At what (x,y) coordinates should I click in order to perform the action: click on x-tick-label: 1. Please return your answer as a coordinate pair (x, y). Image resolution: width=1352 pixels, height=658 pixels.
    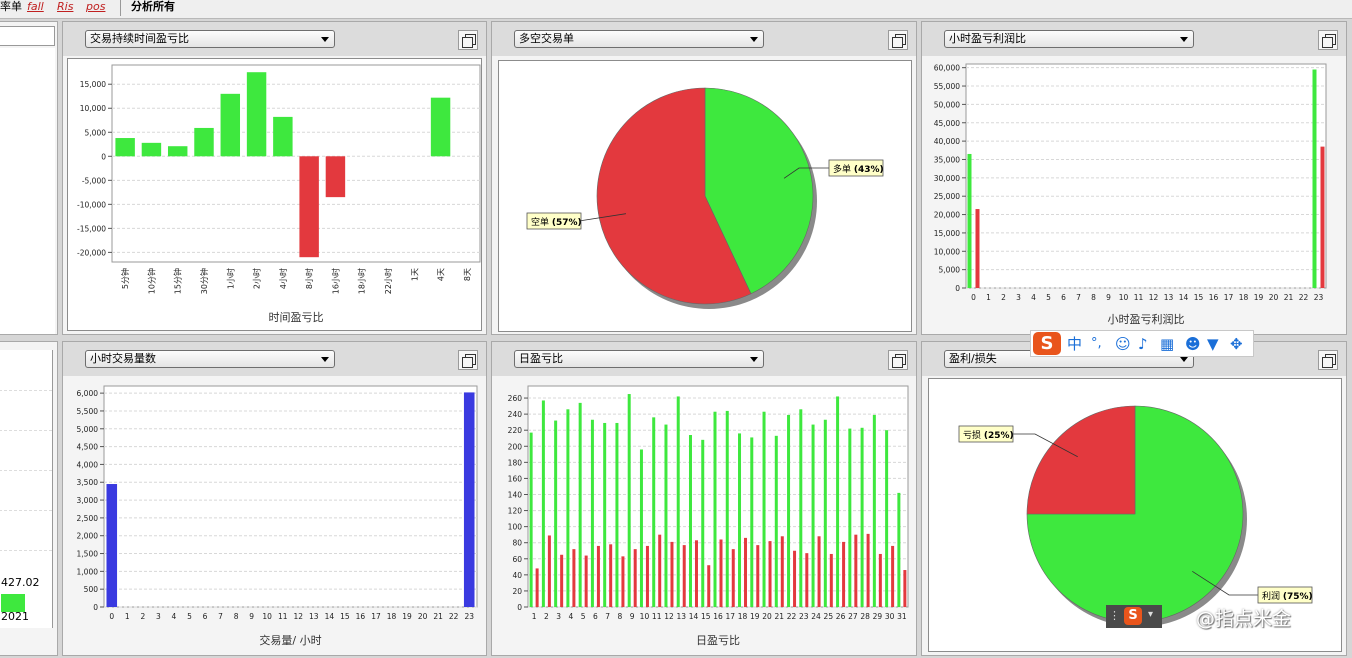
    Looking at the image, I should click on (988, 297).